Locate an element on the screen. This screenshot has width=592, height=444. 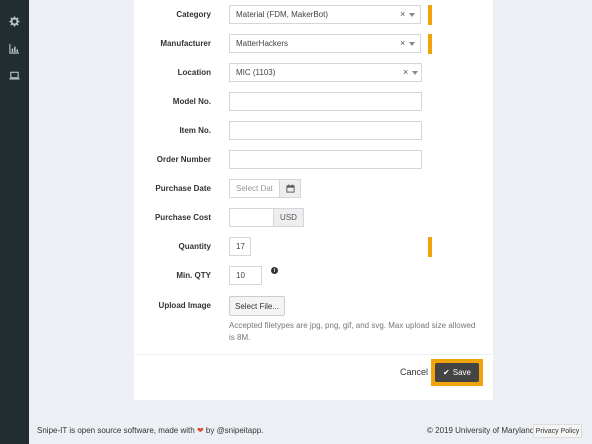
quantity-value: 17 is located at coordinates (240, 246).